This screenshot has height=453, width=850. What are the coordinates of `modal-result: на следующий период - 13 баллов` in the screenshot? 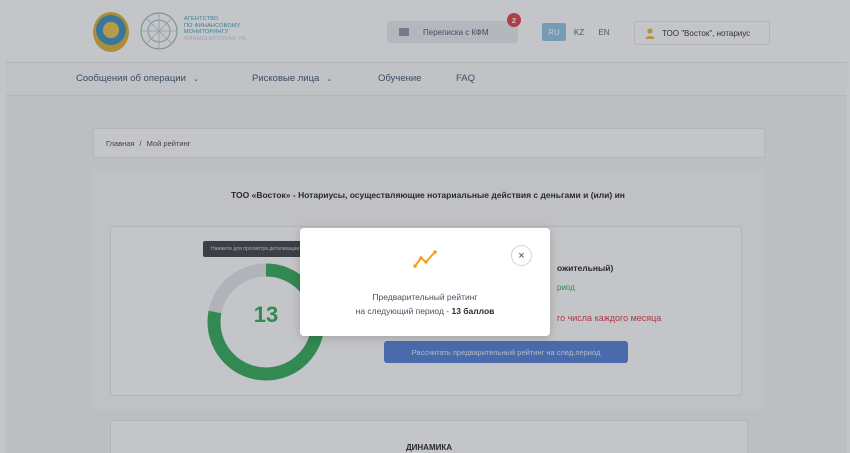 It's located at (425, 311).